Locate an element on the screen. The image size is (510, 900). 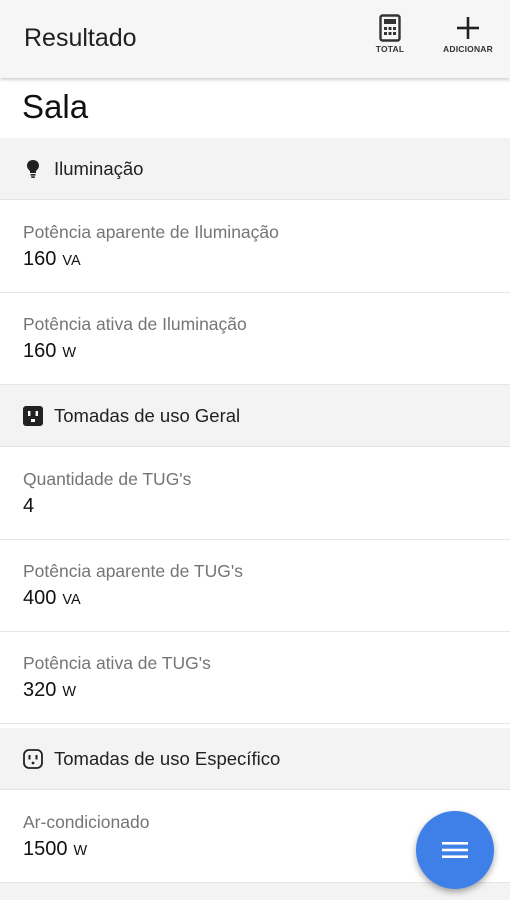
next-section-header is located at coordinates (255, 891).